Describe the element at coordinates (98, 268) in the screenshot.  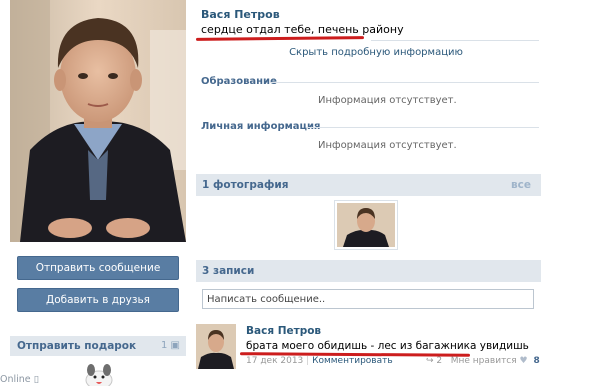
I see `send-message-button: Отправить сообщение` at that location.